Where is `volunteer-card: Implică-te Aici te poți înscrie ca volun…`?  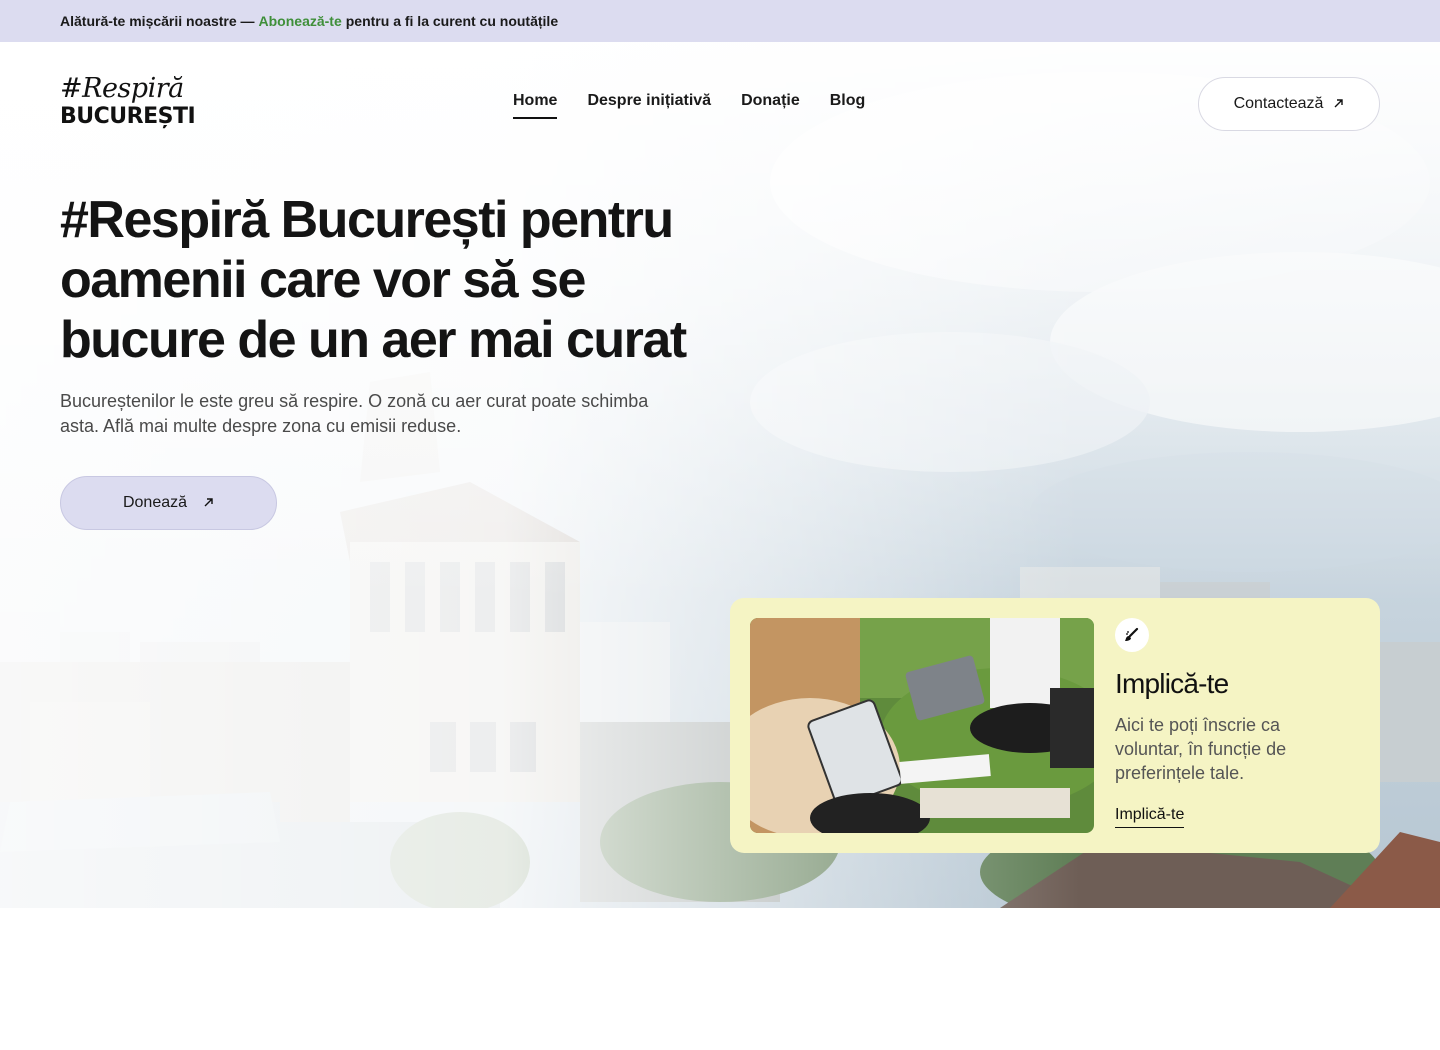 volunteer-card: Implică-te Aici te poți înscrie ca volun… is located at coordinates (1055, 725).